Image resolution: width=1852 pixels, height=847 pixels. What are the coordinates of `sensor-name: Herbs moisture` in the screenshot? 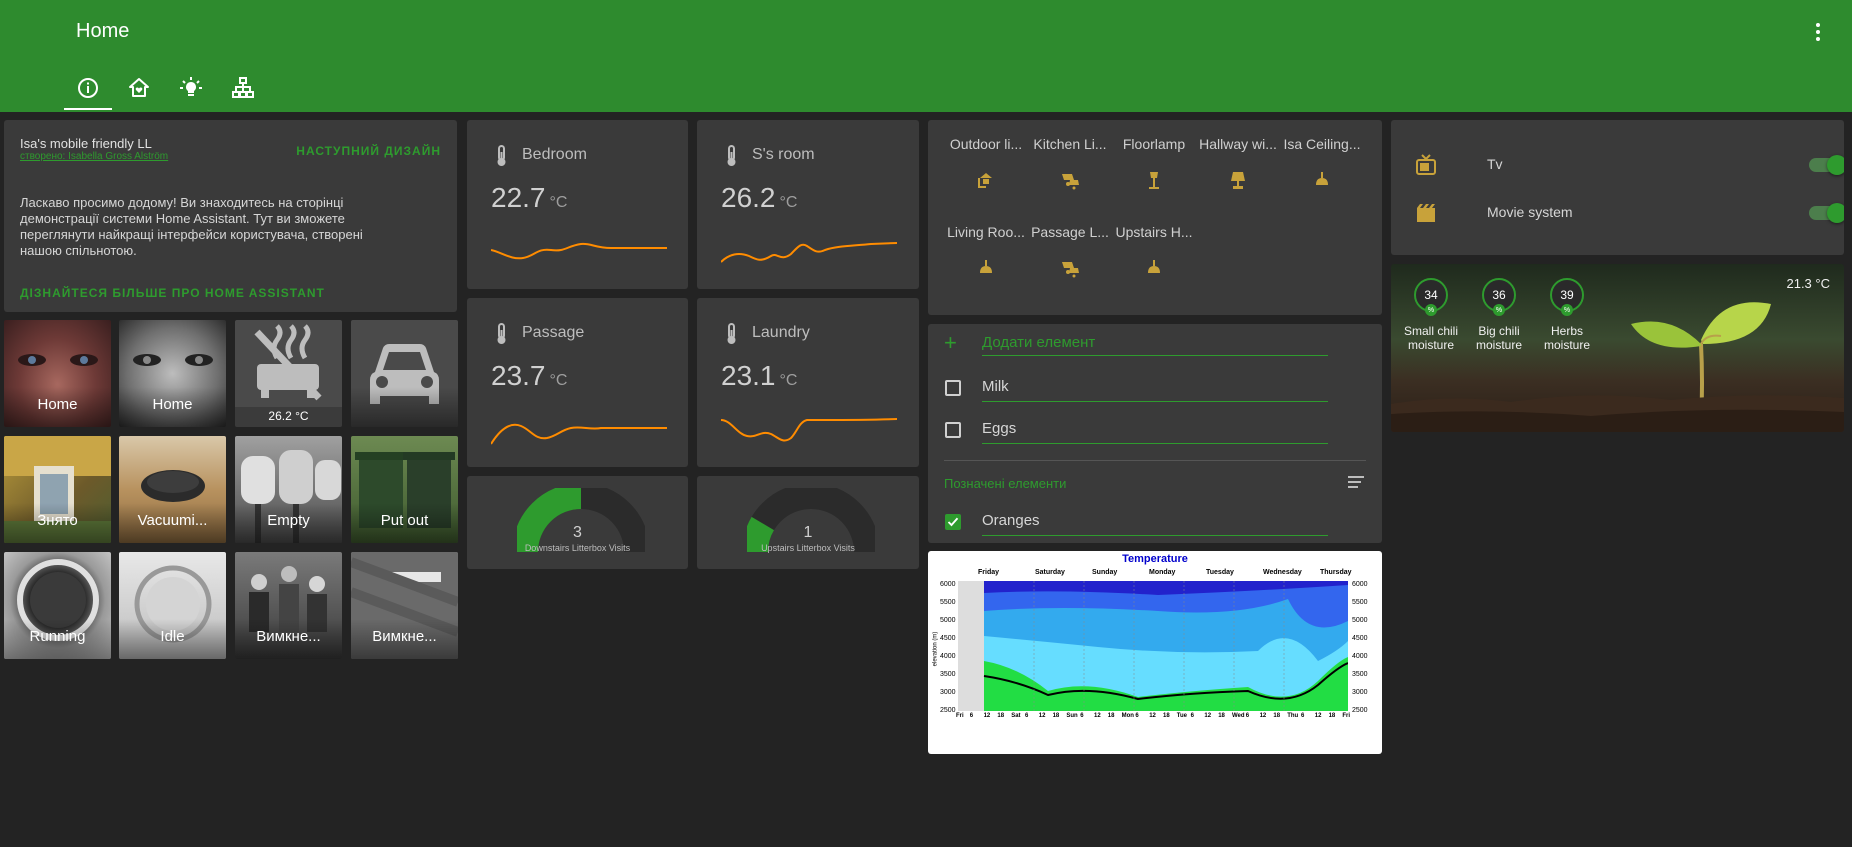 It's located at (1567, 338).